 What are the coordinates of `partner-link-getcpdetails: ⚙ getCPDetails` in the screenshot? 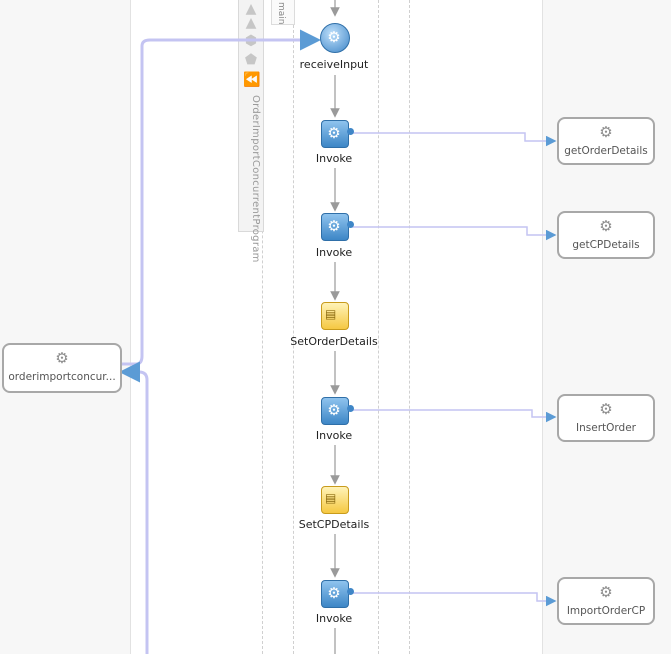 It's located at (606, 235).